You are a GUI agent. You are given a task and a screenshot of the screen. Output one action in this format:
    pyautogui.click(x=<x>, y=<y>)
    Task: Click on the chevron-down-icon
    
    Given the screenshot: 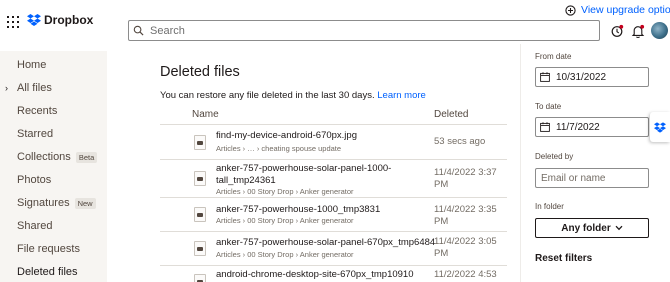 What is the action you would take?
    pyautogui.click(x=619, y=228)
    